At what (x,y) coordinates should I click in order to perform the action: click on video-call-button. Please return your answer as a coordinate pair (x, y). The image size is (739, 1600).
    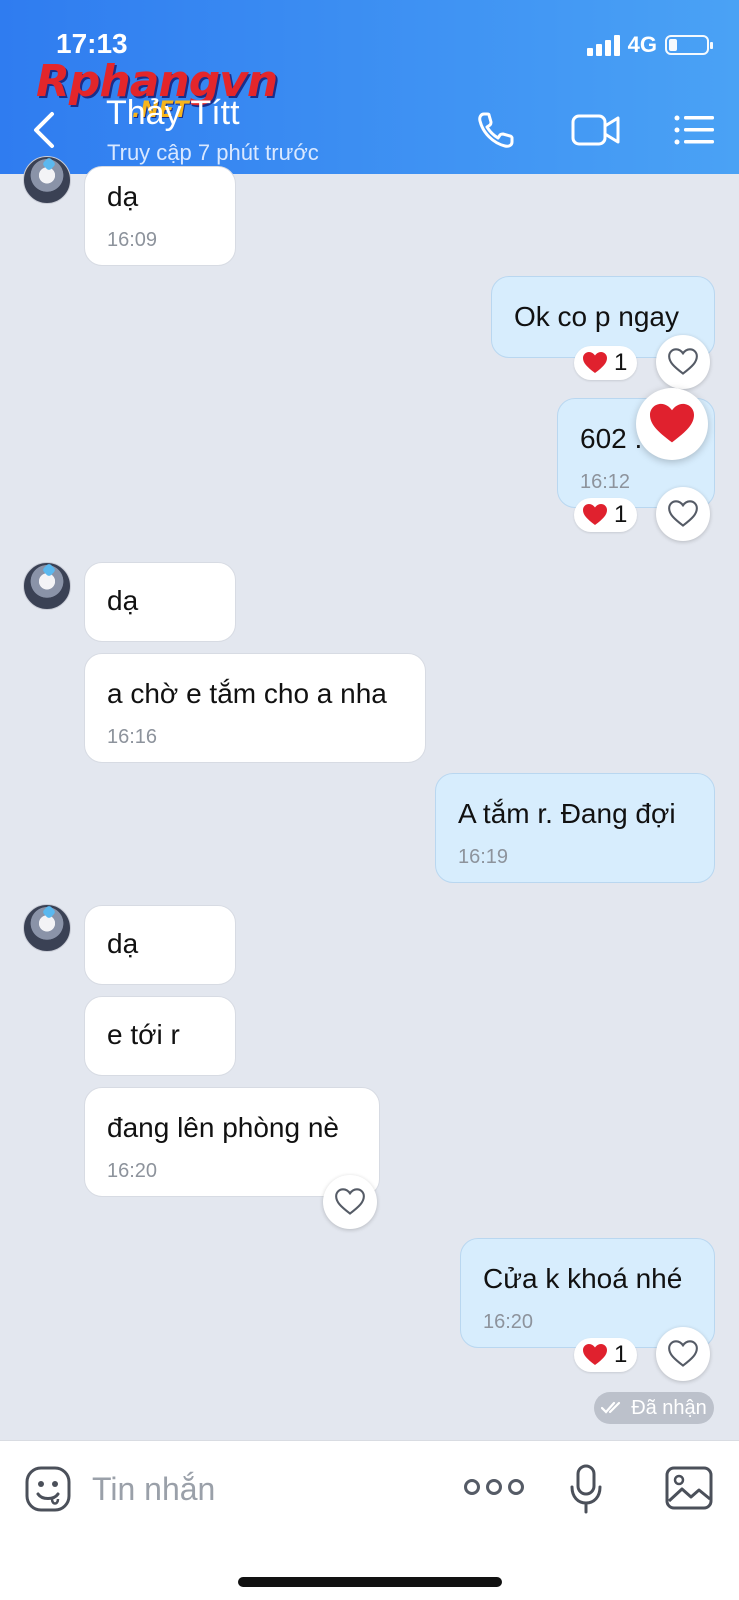
    Looking at the image, I should click on (595, 130).